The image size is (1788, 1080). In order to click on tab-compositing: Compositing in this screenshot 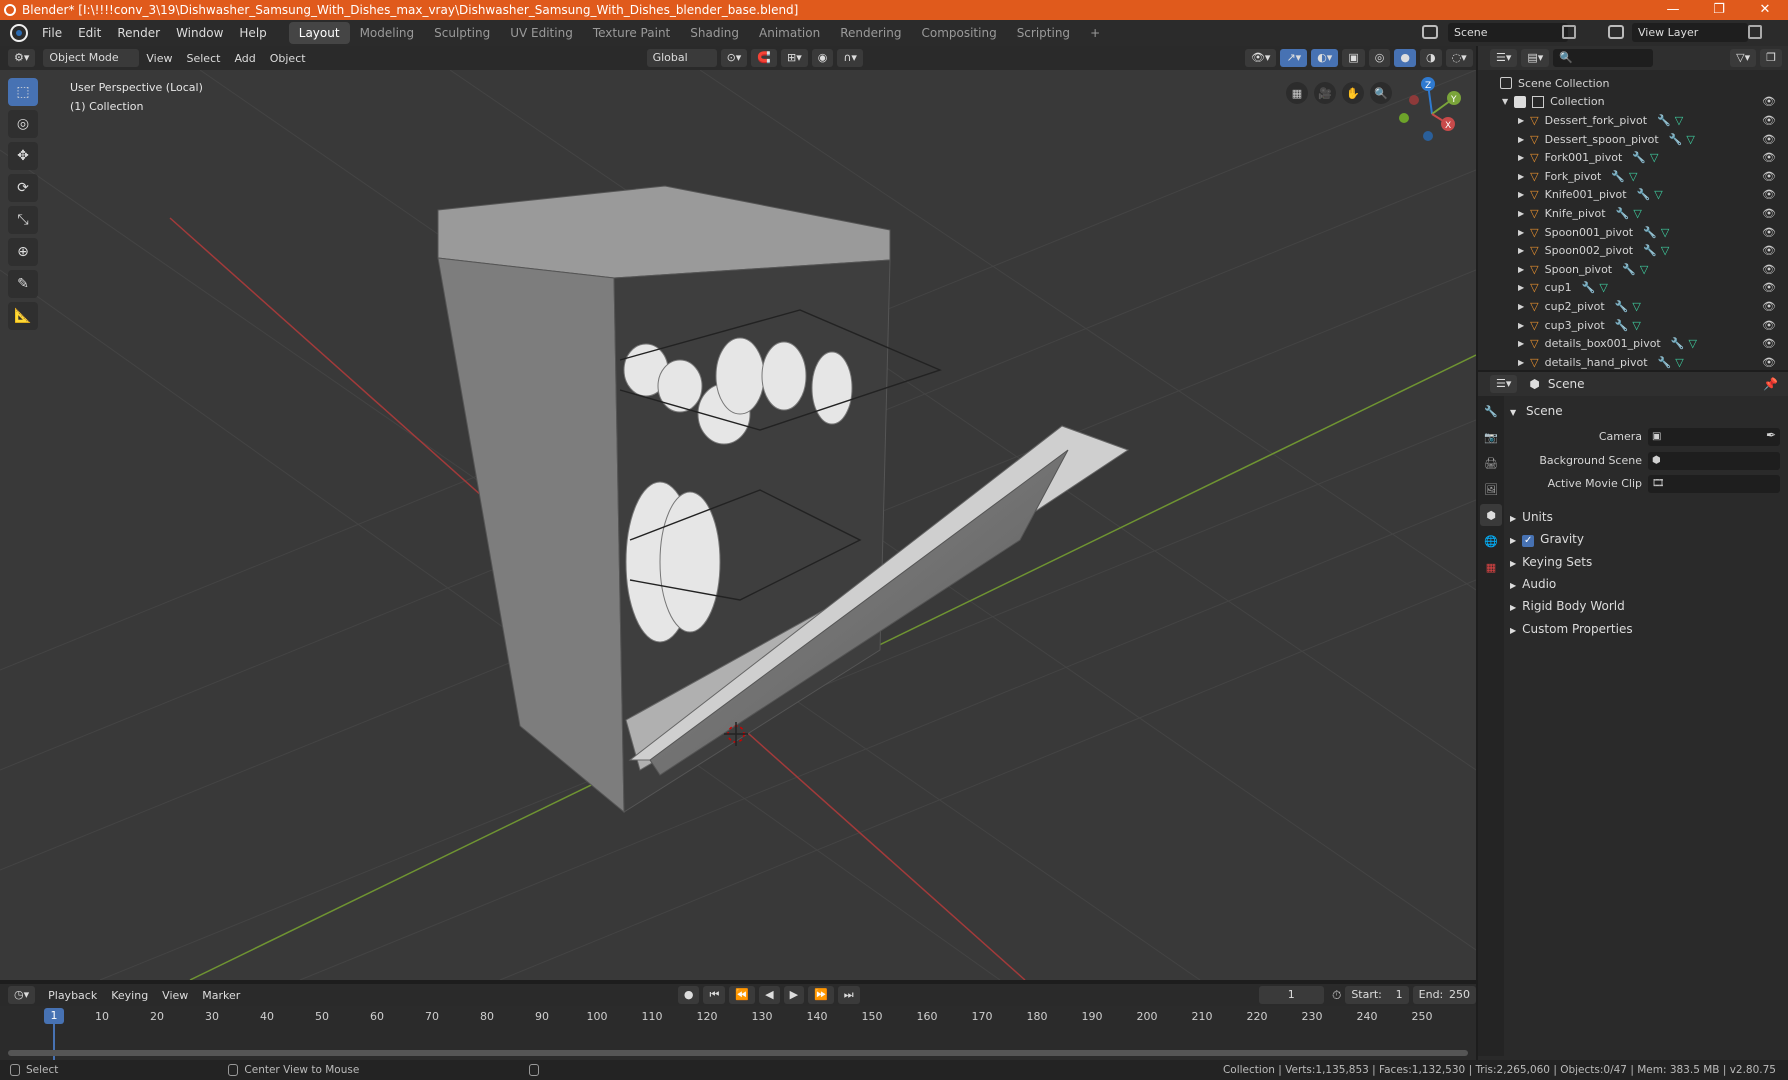, I will do `click(958, 33)`.